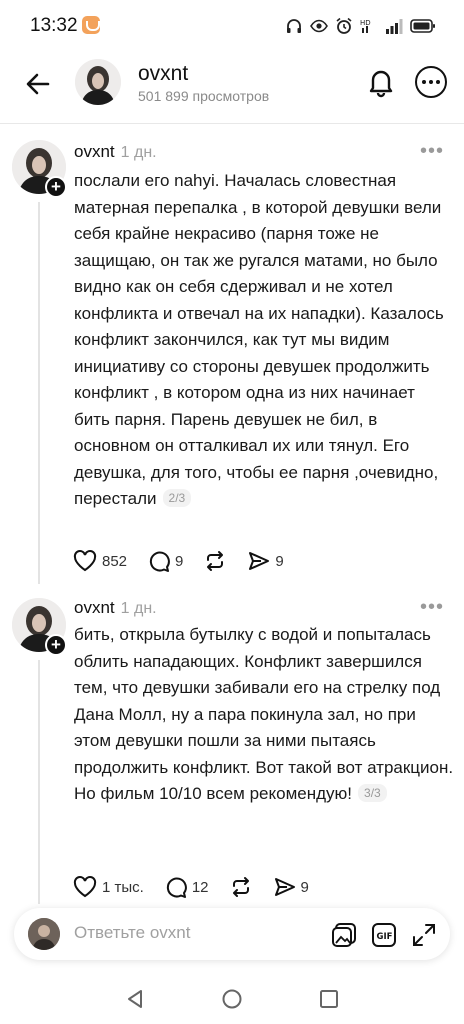  I want to click on hd-icon: HD, so click(365, 26).